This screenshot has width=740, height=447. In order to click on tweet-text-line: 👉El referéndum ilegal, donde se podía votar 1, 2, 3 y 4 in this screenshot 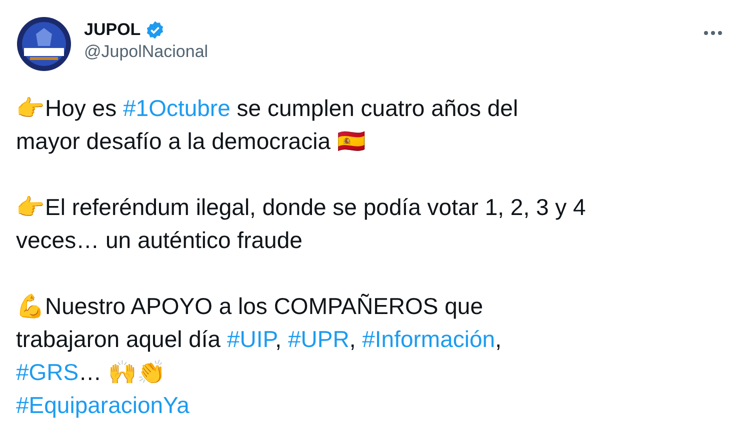, I will do `click(301, 207)`.